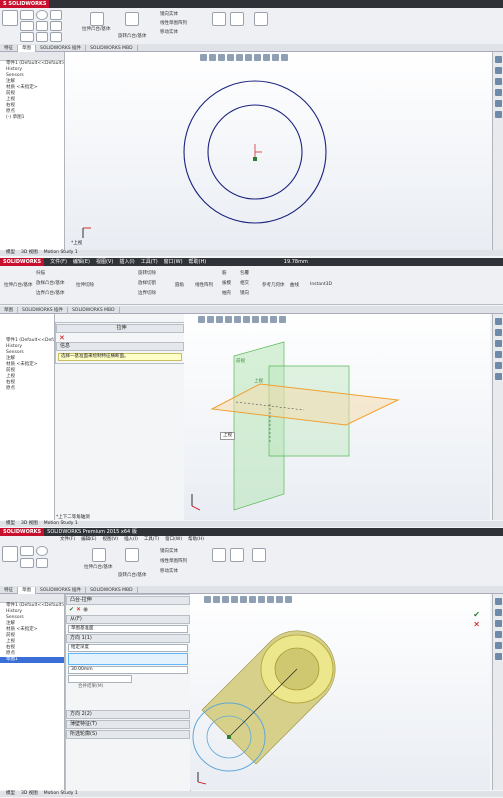 Image resolution: width=503 pixels, height=798 pixels. What do you see at coordinates (219, 19) in the screenshot?
I see `relations-button` at bounding box center [219, 19].